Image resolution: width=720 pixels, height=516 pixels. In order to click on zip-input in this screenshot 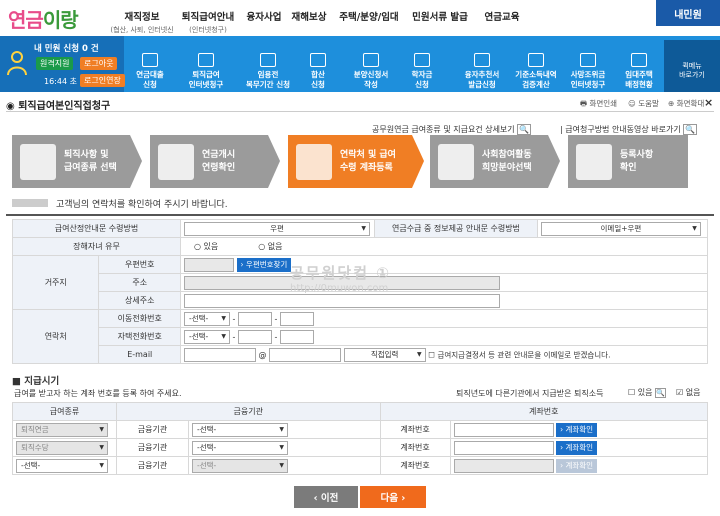, I will do `click(209, 264)`.